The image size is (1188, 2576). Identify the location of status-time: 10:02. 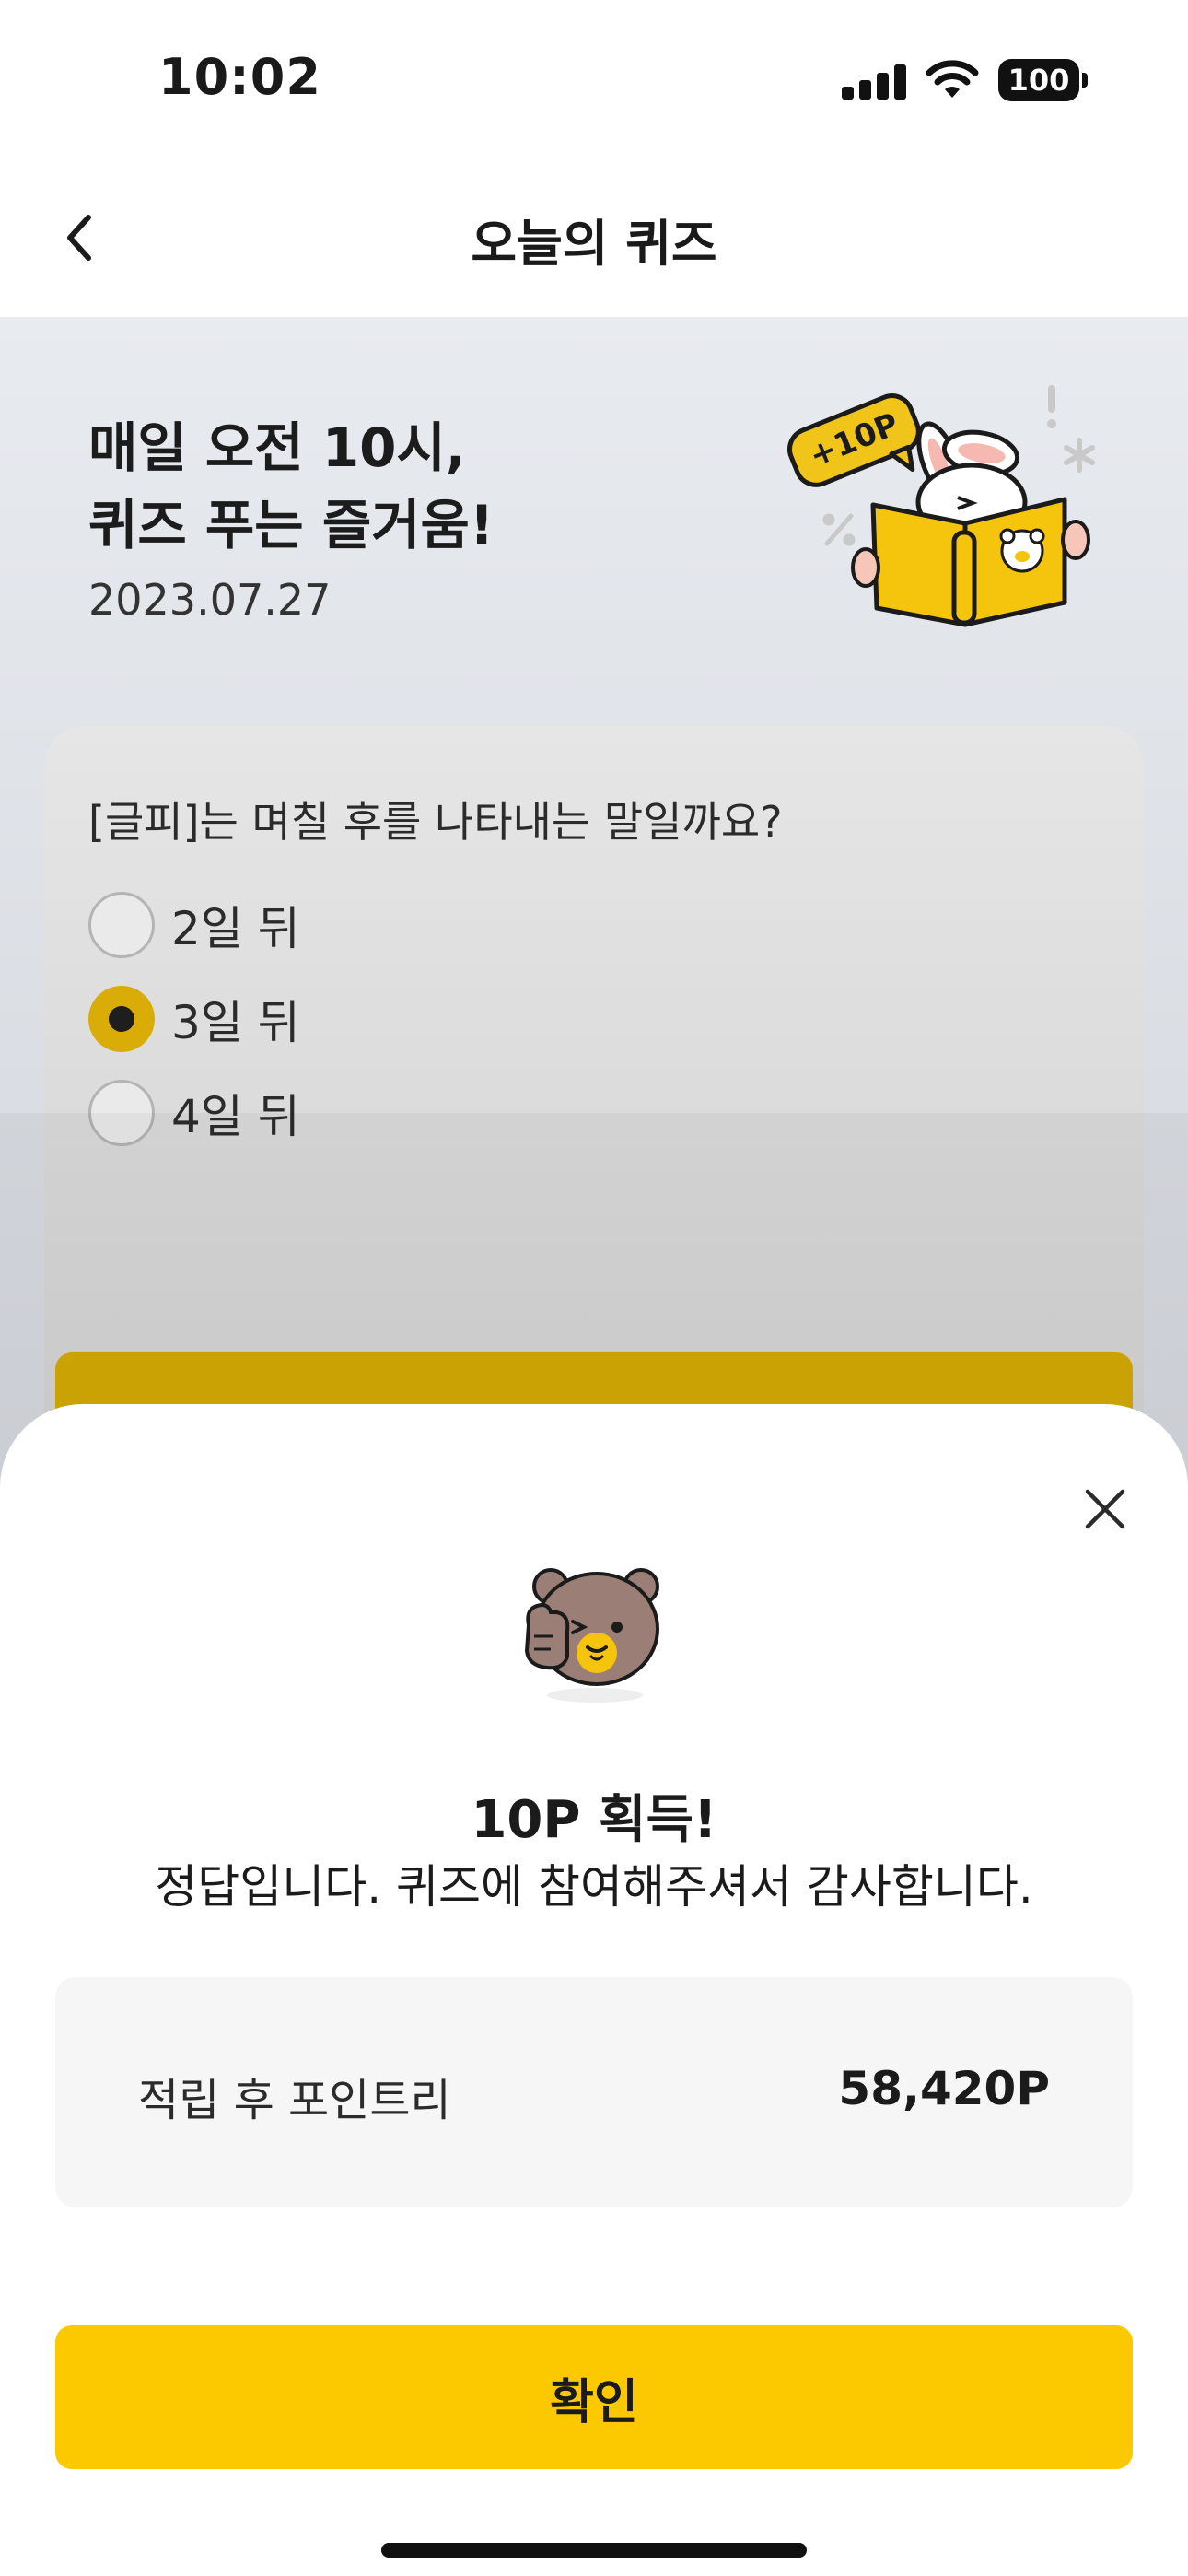
(239, 77).